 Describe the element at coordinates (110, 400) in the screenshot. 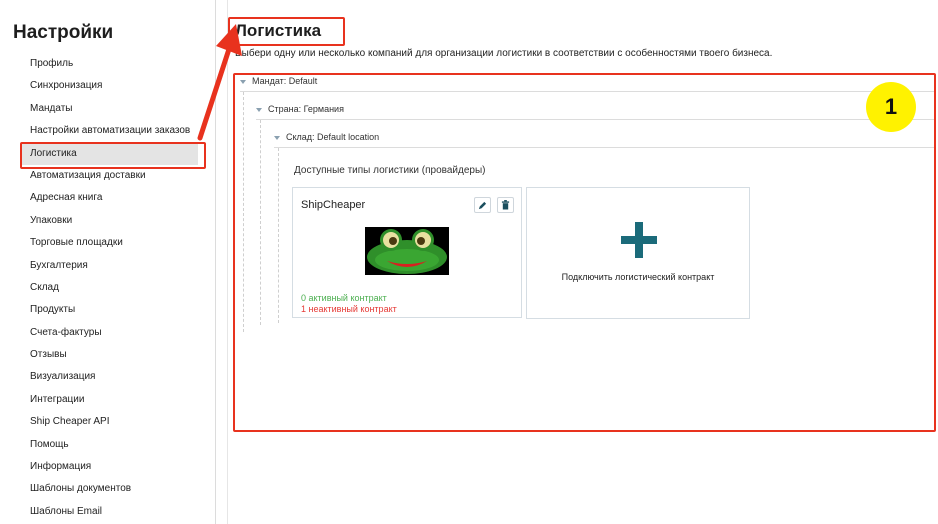

I see `sidebar-item-integrations: Интеграции` at that location.